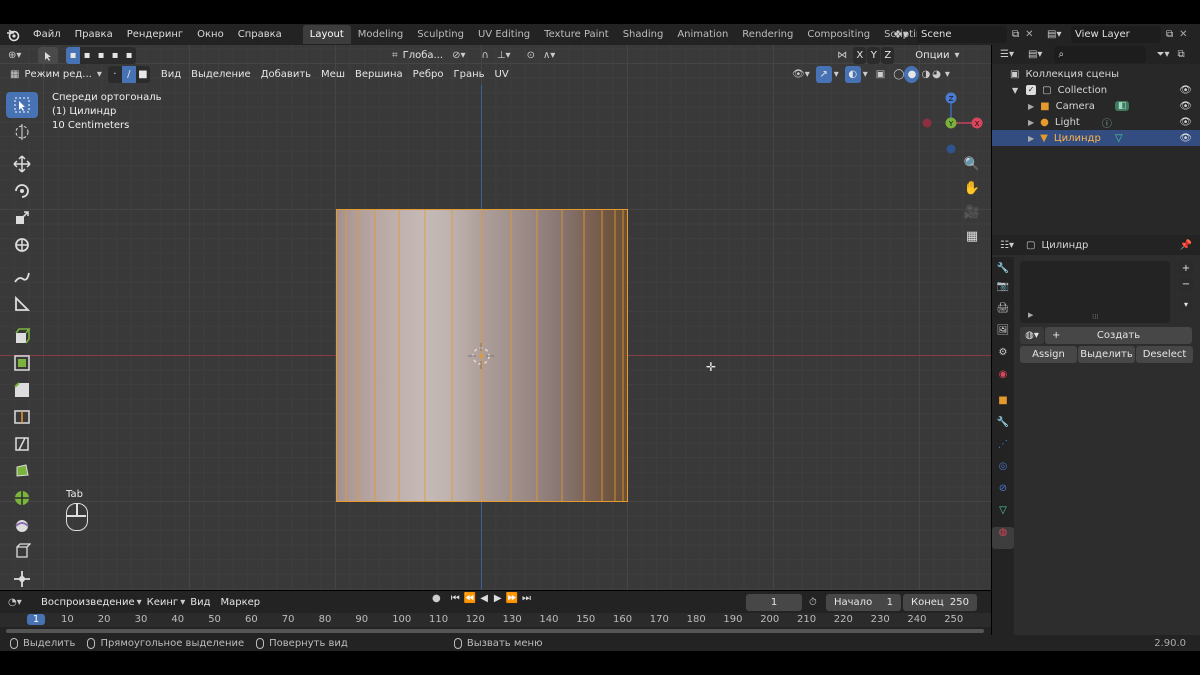 The image size is (1200, 675). I want to click on material-tab-icon: ◍, so click(1003, 538).